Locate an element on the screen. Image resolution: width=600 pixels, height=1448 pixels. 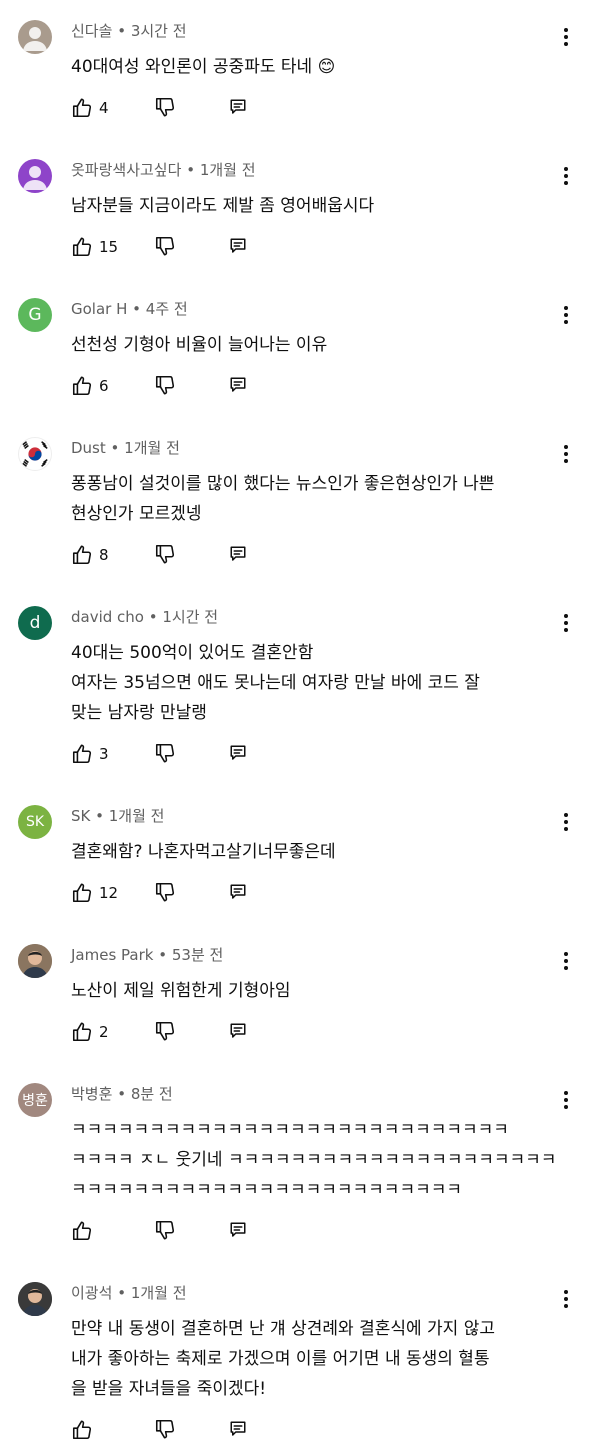
author-name: 박병훈 is located at coordinates (91, 1094).